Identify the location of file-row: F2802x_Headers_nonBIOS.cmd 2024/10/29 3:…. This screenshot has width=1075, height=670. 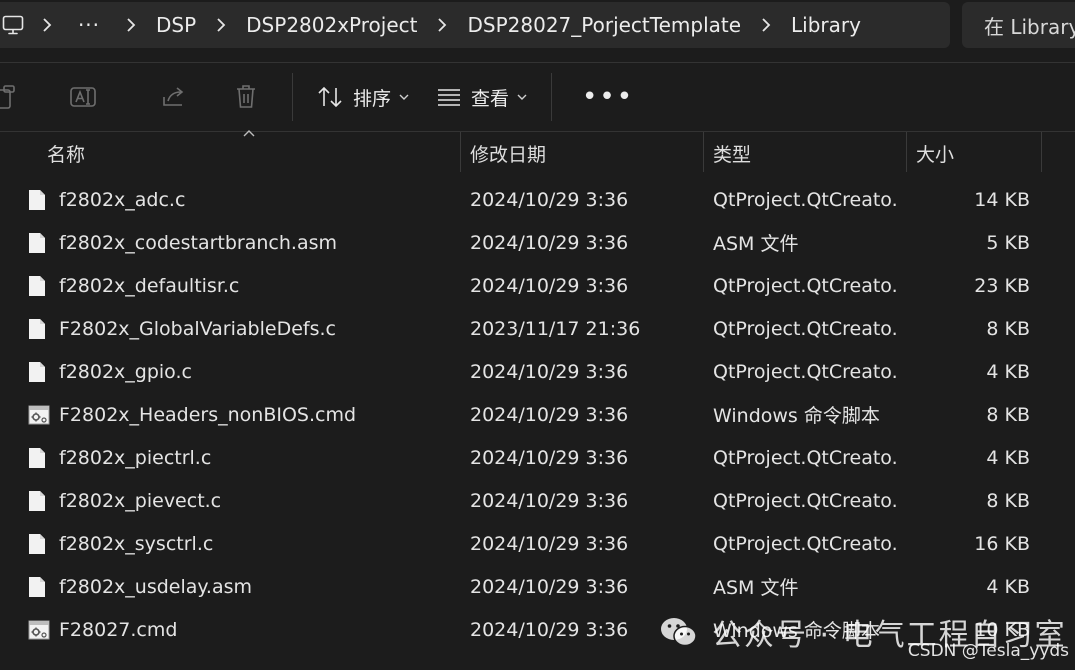
(537, 414).